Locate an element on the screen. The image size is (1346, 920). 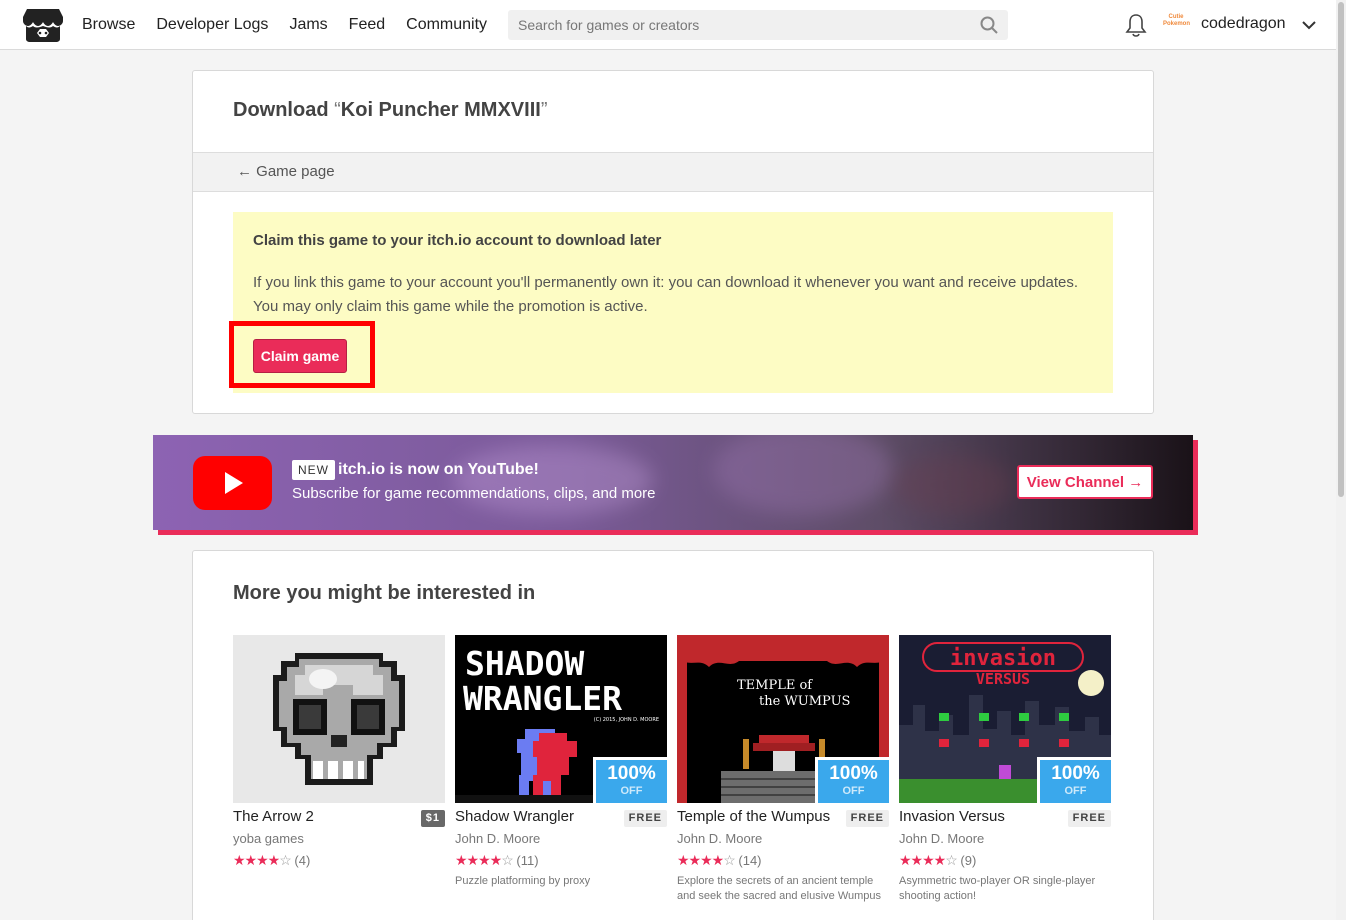
cover-title-line-2: the WUMPUS is located at coordinates (804, 701).